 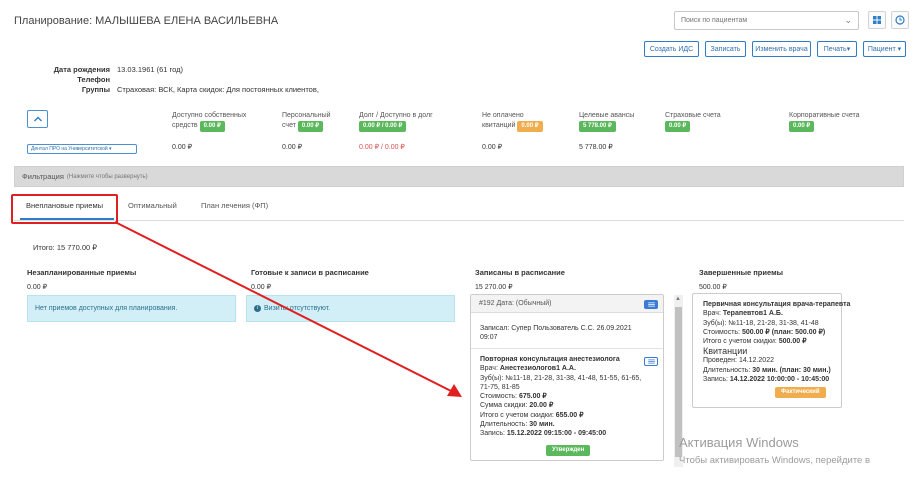 I want to click on annotation-arrow, so click(x=288, y=309).